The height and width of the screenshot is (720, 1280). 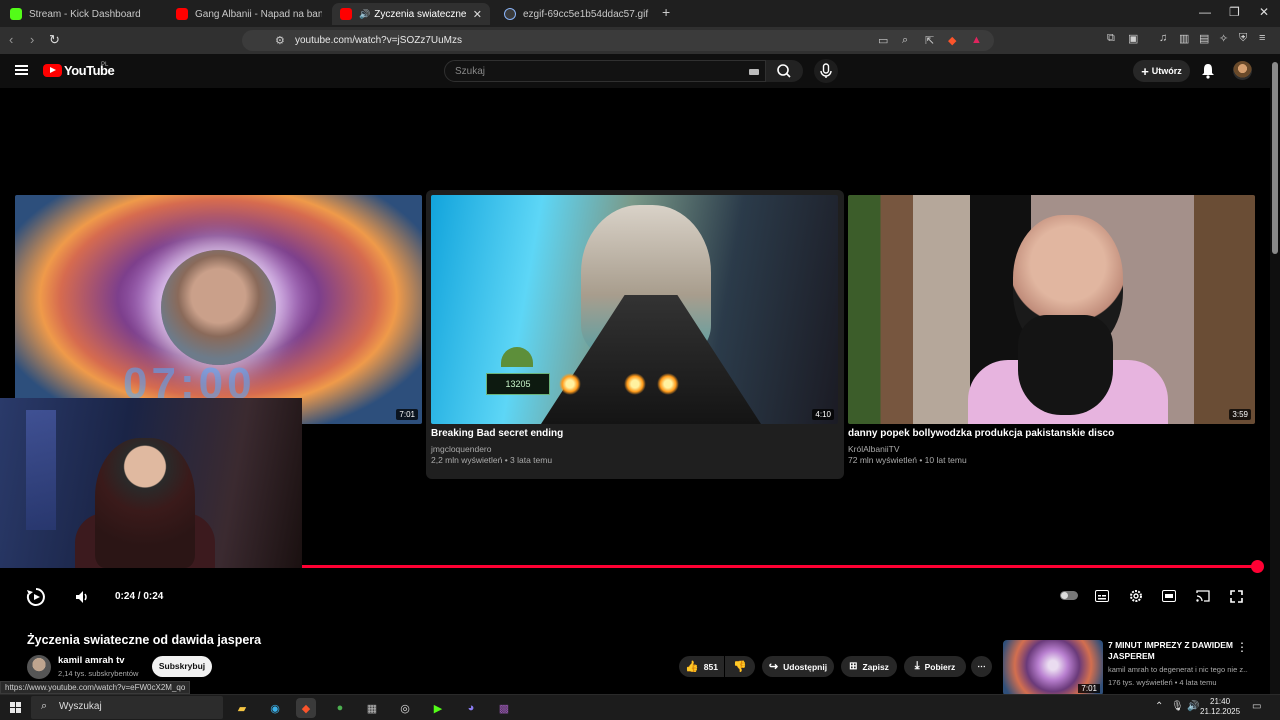 What do you see at coordinates (1203, 596) in the screenshot?
I see `cast-icon` at bounding box center [1203, 596].